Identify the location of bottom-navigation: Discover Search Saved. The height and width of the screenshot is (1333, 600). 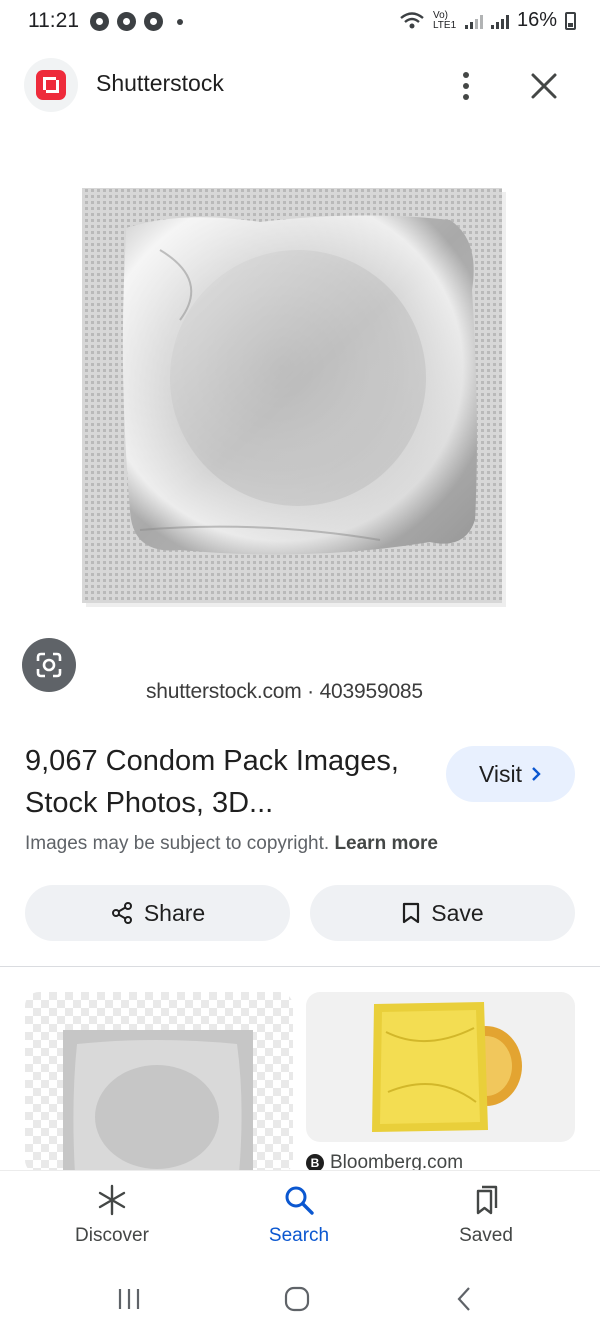
(300, 1220).